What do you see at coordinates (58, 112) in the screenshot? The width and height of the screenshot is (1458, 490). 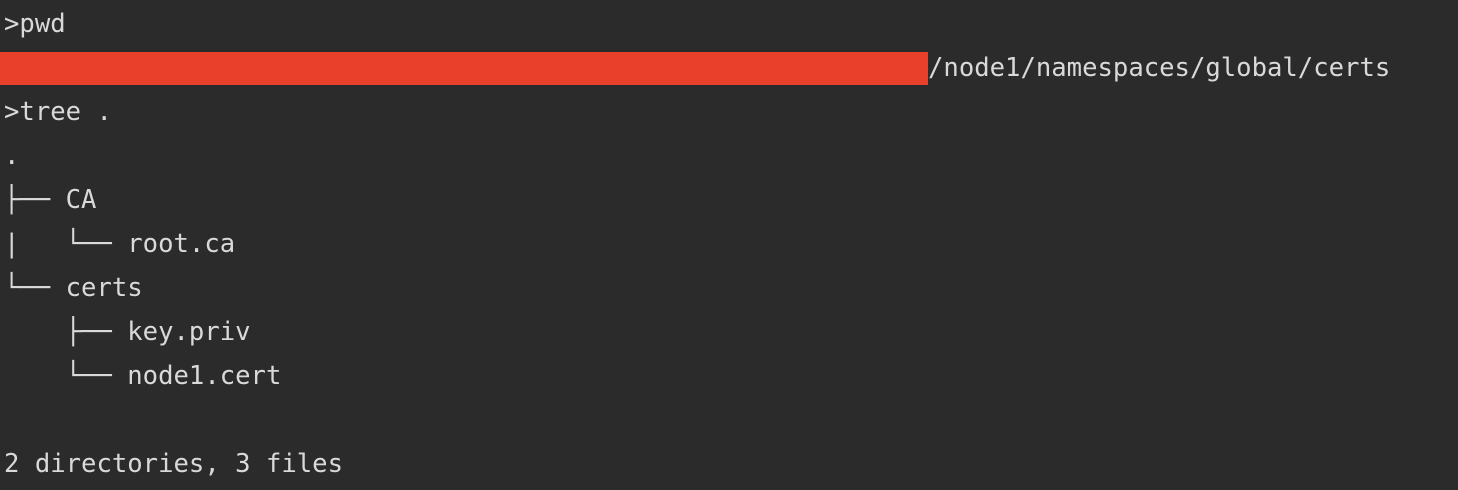 I see `tree-command-line: >tree .` at bounding box center [58, 112].